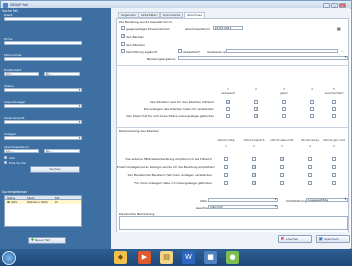 Image resolution: width=352 pixels, height=266 pixels. I want to click on outcome-row-3-option-2-checkbox, so click(256, 116).